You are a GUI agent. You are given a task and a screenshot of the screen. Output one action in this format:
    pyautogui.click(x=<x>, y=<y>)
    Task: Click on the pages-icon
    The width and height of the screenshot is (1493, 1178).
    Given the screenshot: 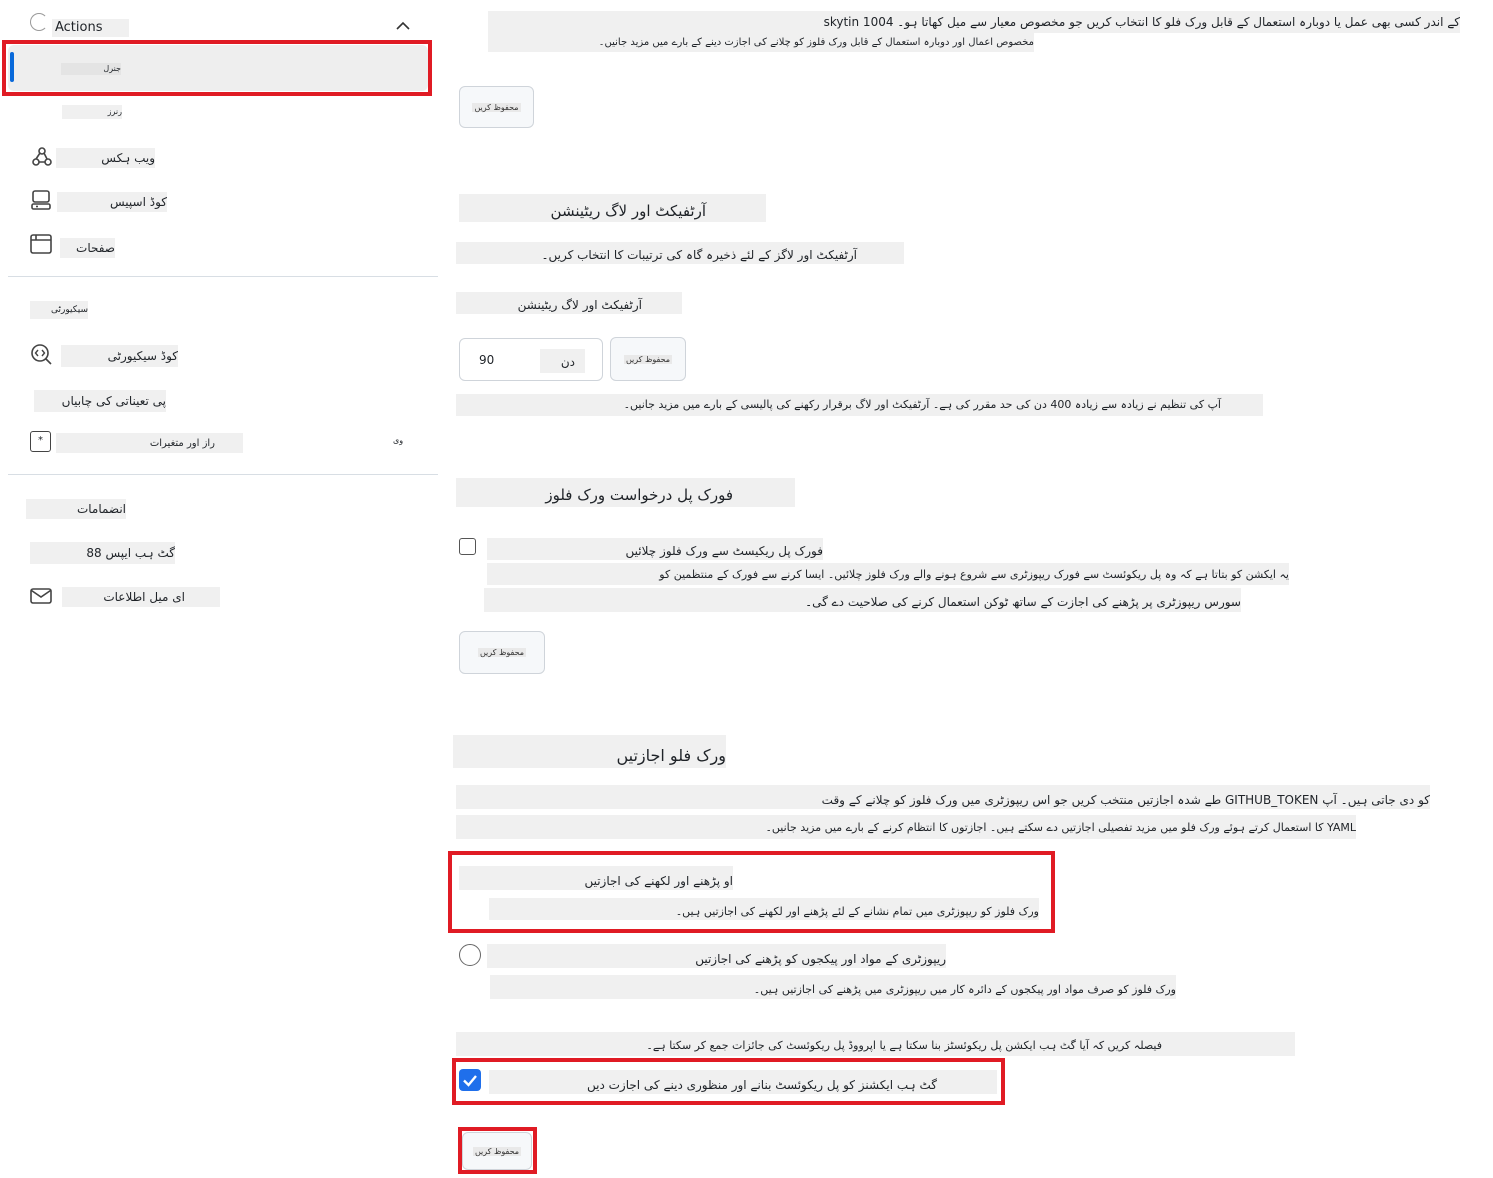 What is the action you would take?
    pyautogui.click(x=41, y=244)
    